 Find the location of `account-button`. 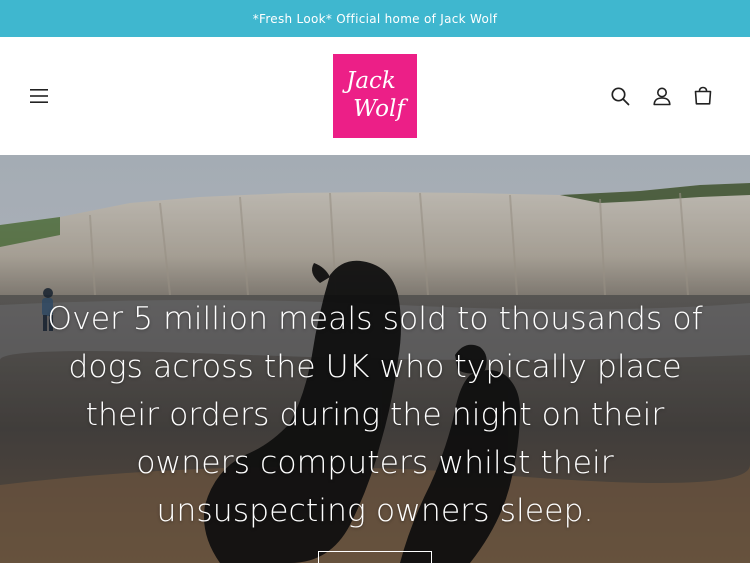

account-button is located at coordinates (662, 96).